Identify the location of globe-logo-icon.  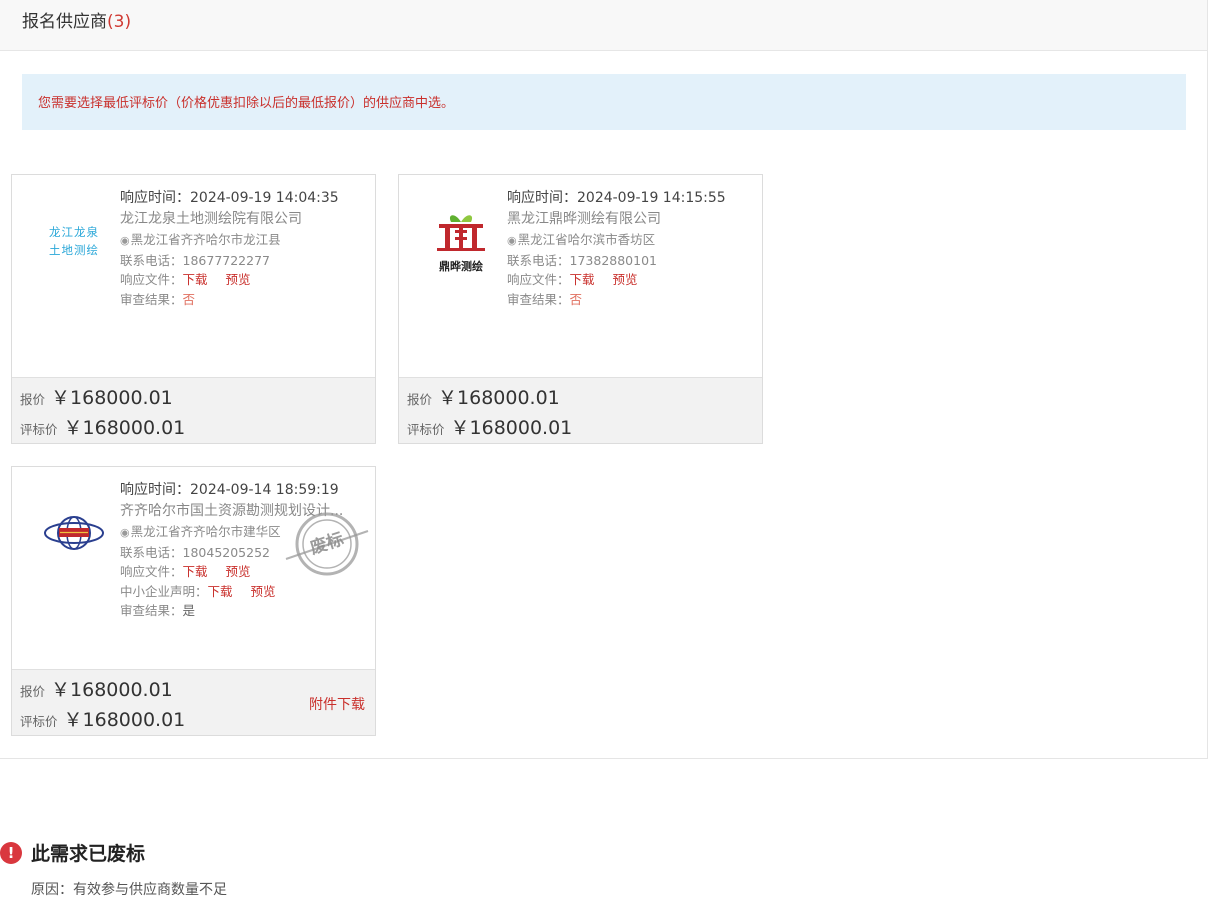
(74, 533).